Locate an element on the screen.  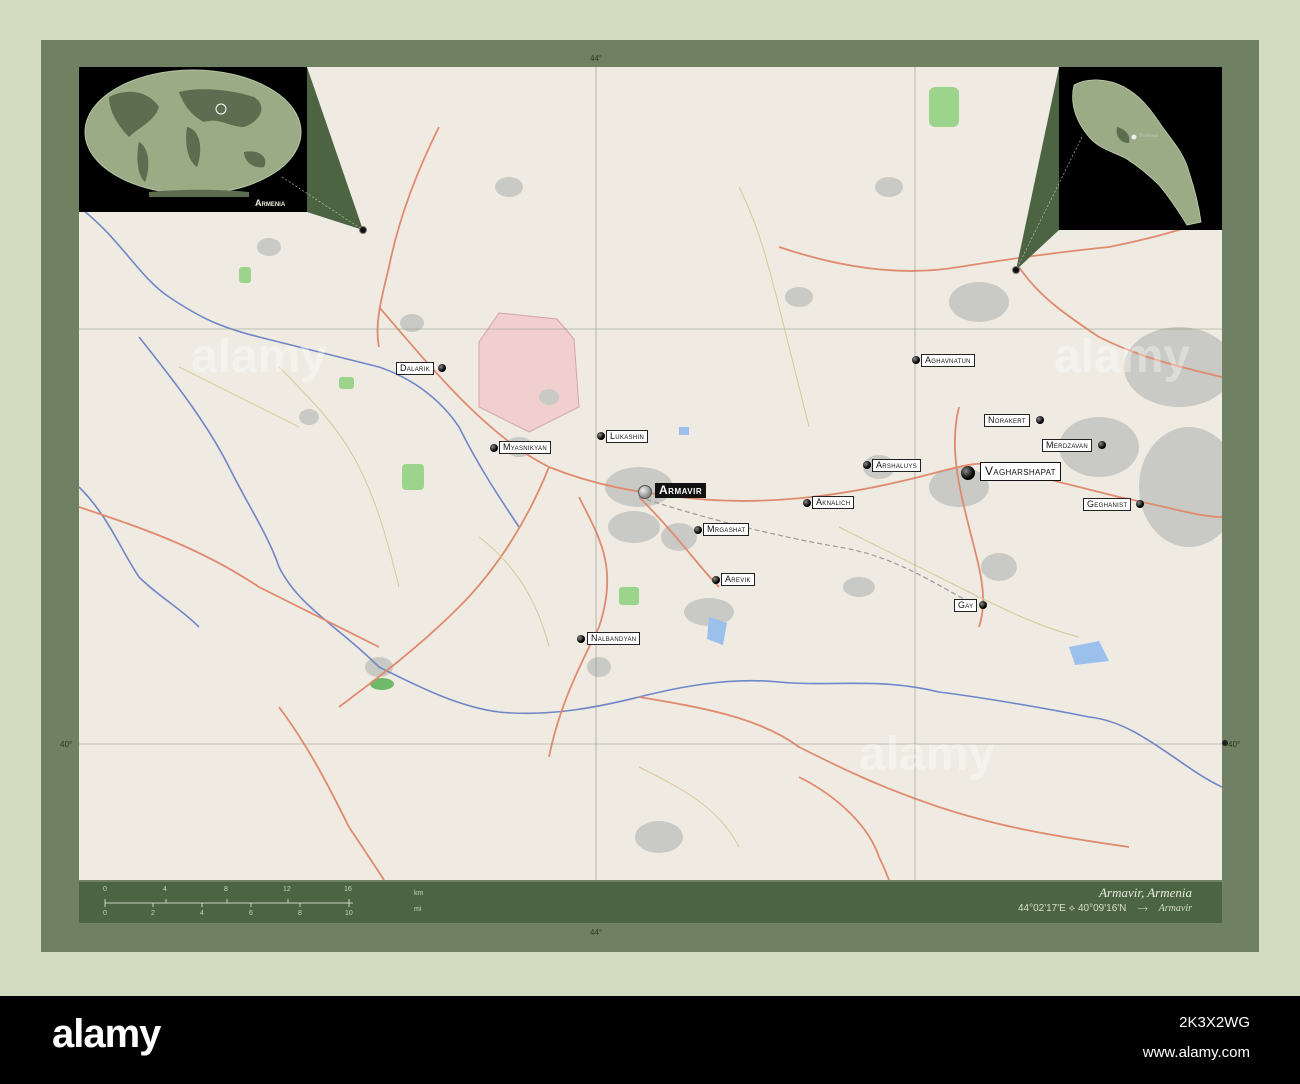
world-inset-pointer is located at coordinates (324, 150).